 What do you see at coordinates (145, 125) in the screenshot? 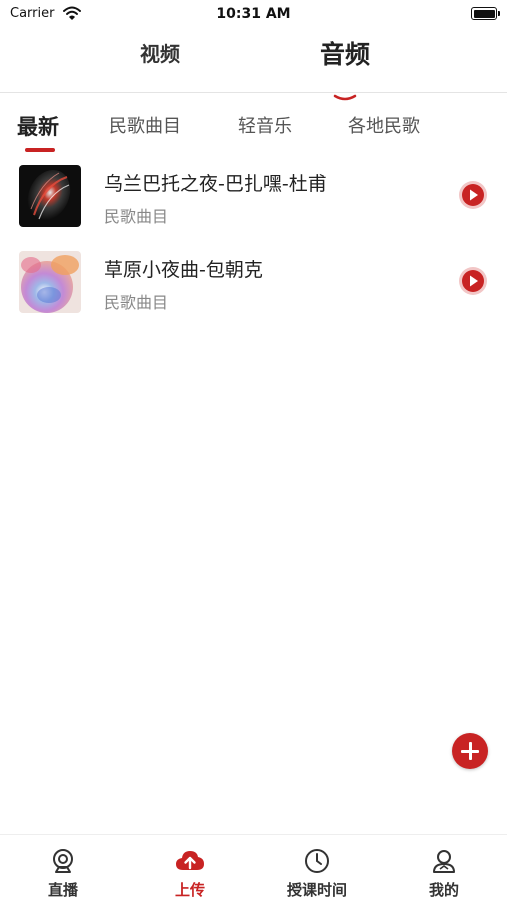
I see `category-tab-folk-songs: 民歌曲目` at bounding box center [145, 125].